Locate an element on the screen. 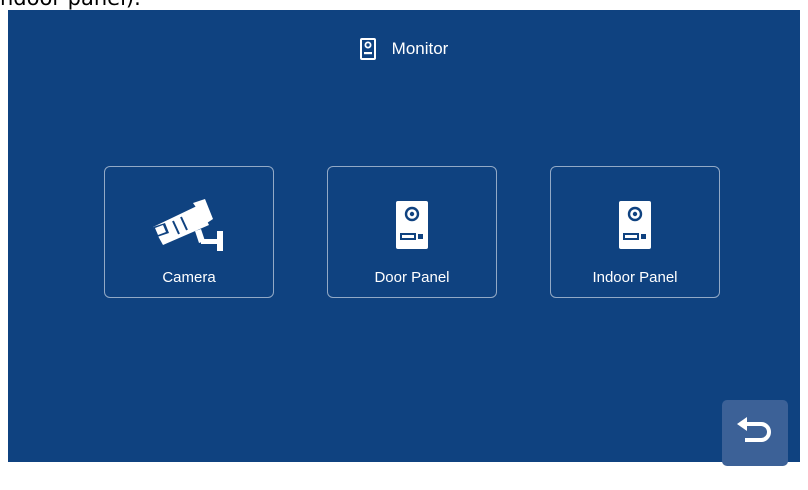 Image resolution: width=808 pixels, height=490 pixels. camera-label: Camera is located at coordinates (189, 277).